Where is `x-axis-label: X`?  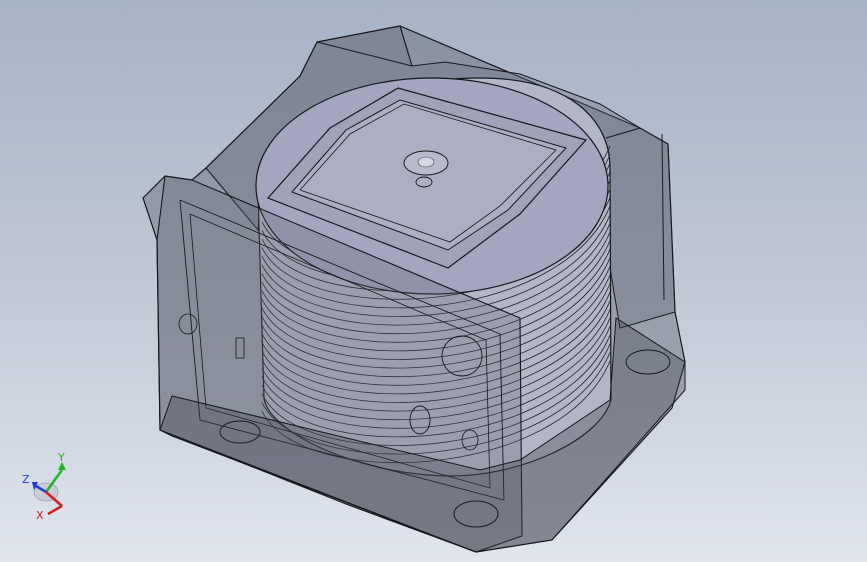
x-axis-label: X is located at coordinates (40, 515).